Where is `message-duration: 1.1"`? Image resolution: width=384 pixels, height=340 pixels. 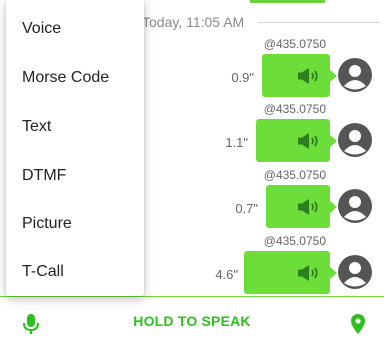 message-duration: 1.1" is located at coordinates (236, 142).